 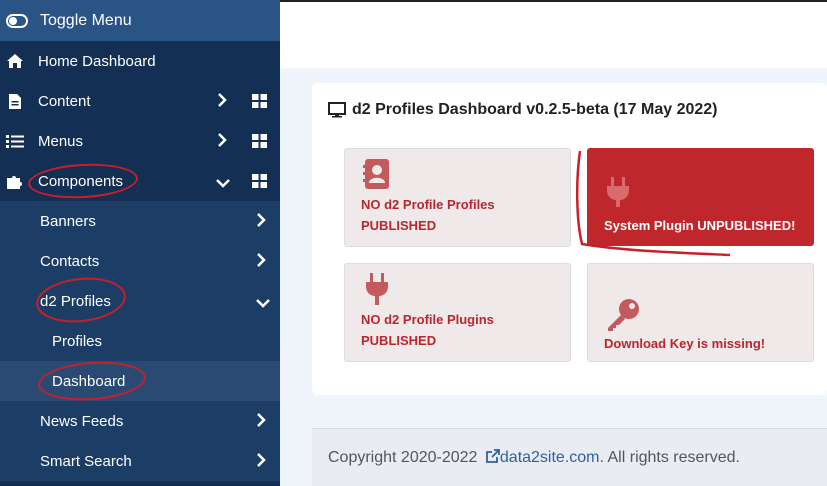 I want to click on sidebar-item-contacts: Contacts, so click(x=140, y=261).